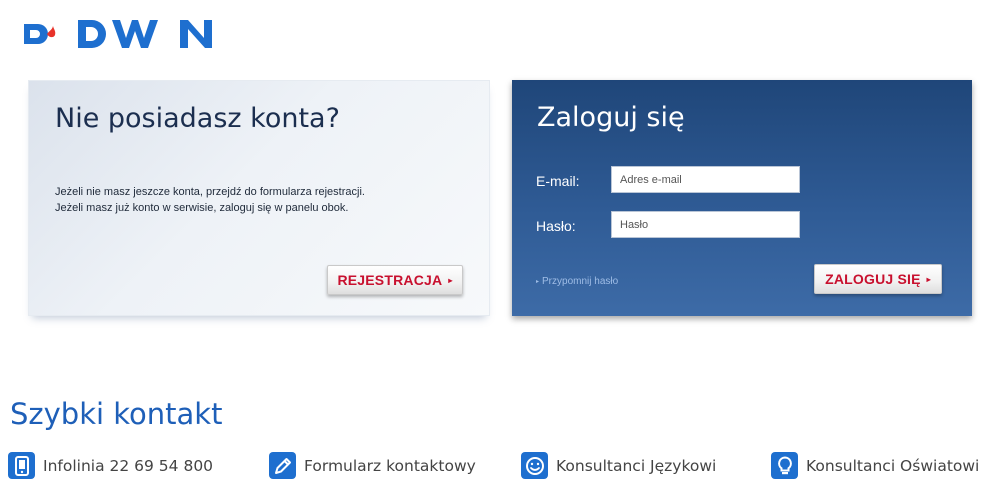  Describe the element at coordinates (556, 226) in the screenshot. I see `password-label: Hasło:` at that location.